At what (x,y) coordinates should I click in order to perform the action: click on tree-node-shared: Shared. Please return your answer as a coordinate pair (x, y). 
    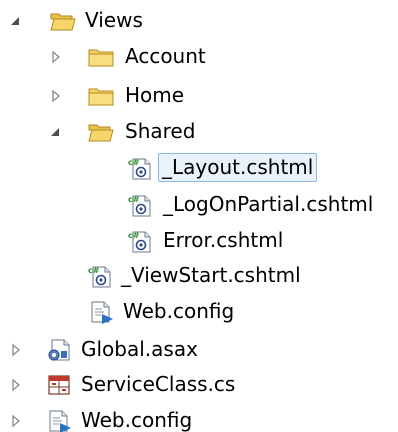
    Looking at the image, I should click on (199, 132).